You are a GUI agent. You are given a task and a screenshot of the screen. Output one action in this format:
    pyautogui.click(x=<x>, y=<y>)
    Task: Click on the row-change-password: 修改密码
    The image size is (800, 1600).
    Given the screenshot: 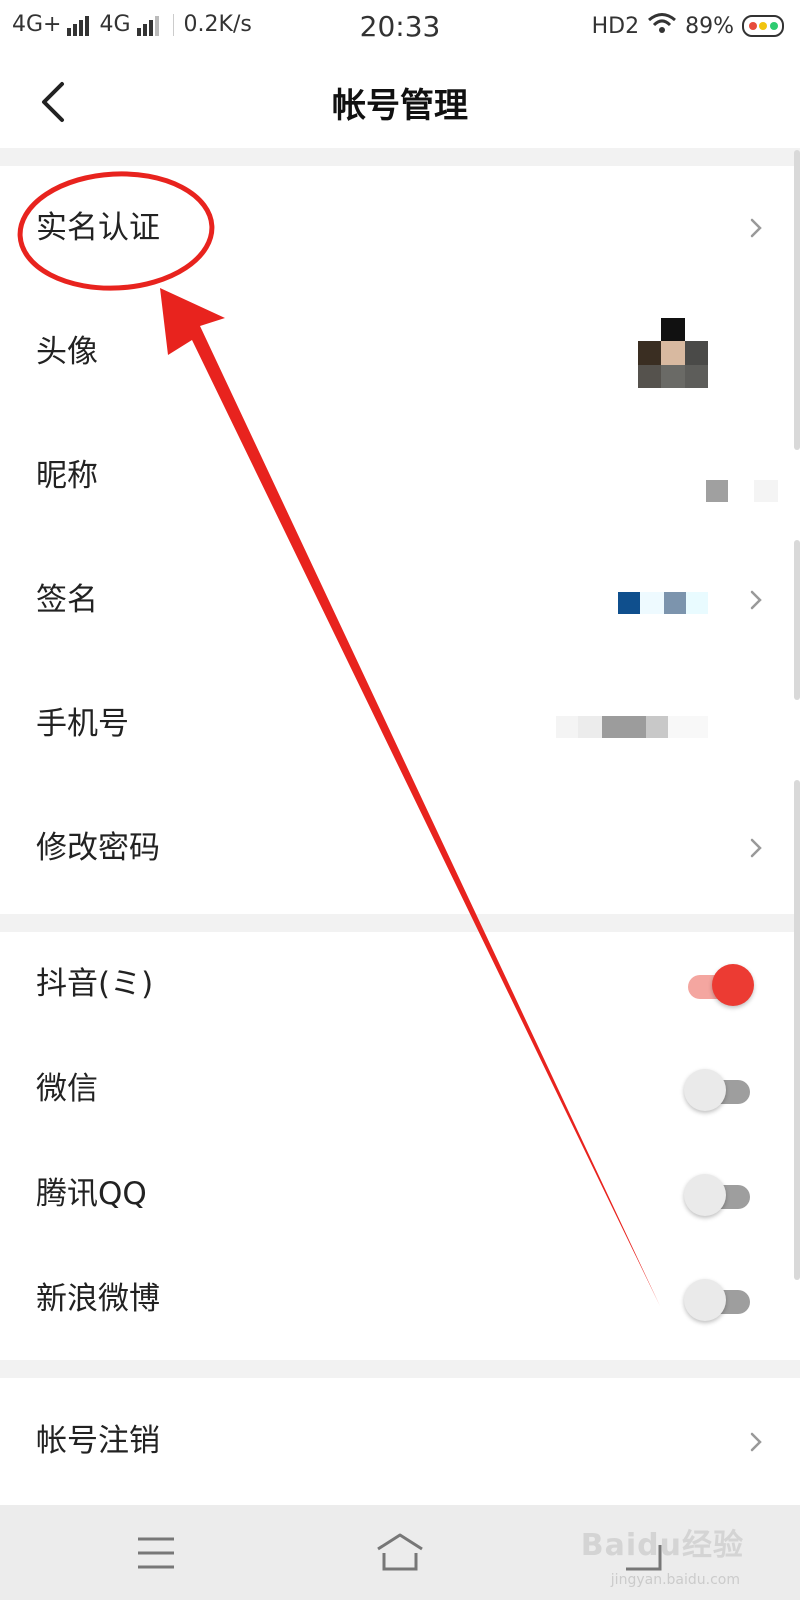 What is the action you would take?
    pyautogui.click(x=400, y=848)
    